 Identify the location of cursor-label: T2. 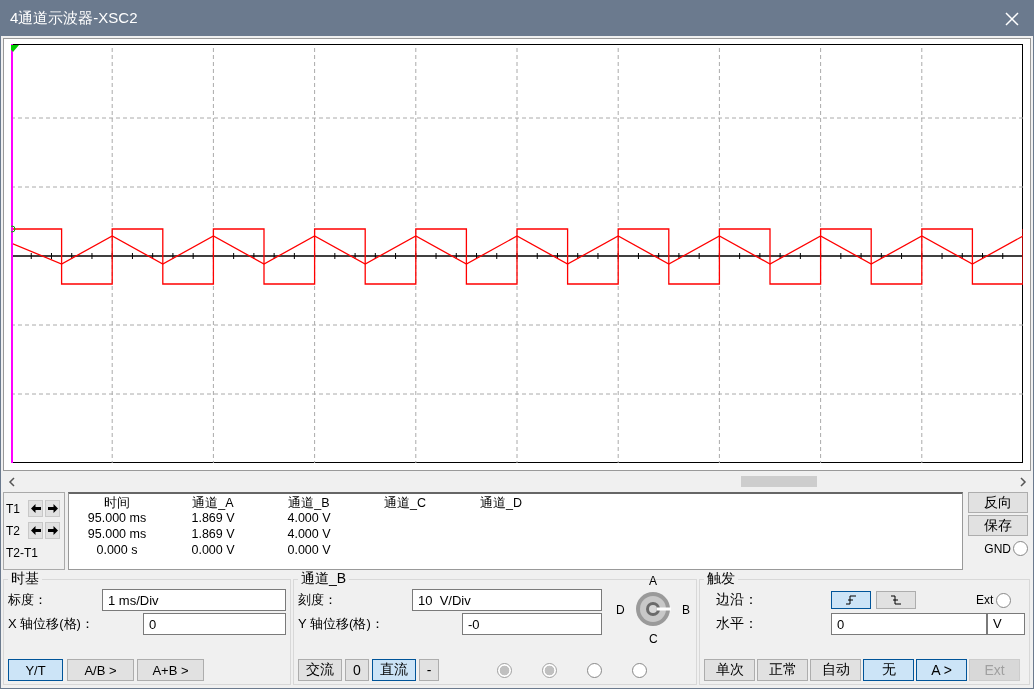
(13, 530).